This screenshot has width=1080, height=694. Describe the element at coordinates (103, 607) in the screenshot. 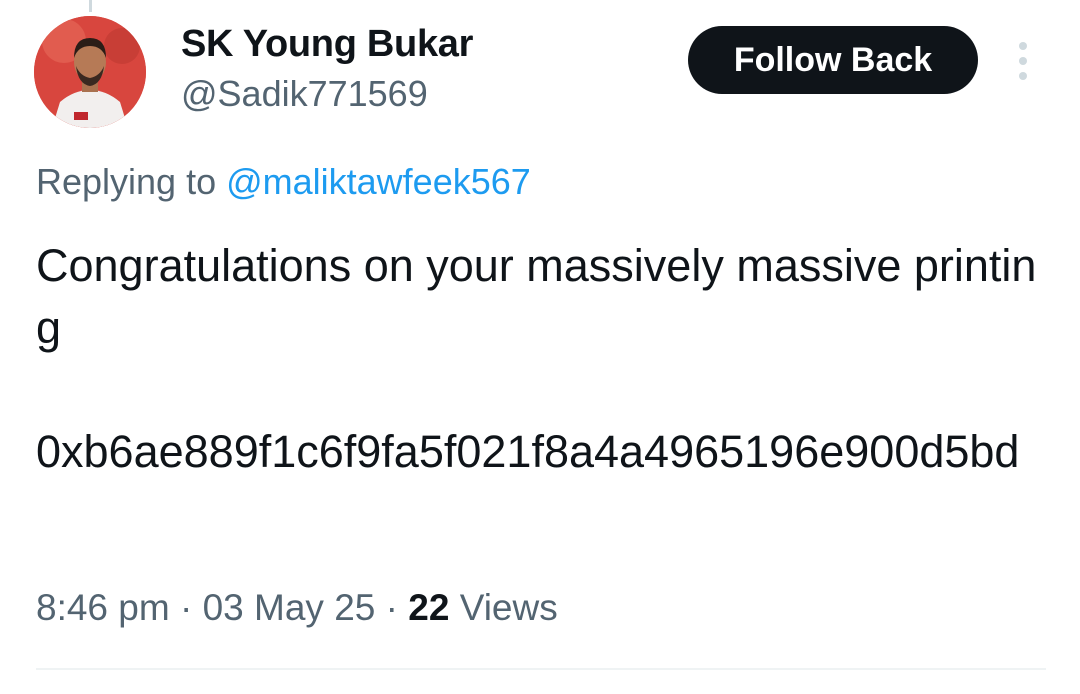

I see `tweet-time: 8:46 pm` at that location.